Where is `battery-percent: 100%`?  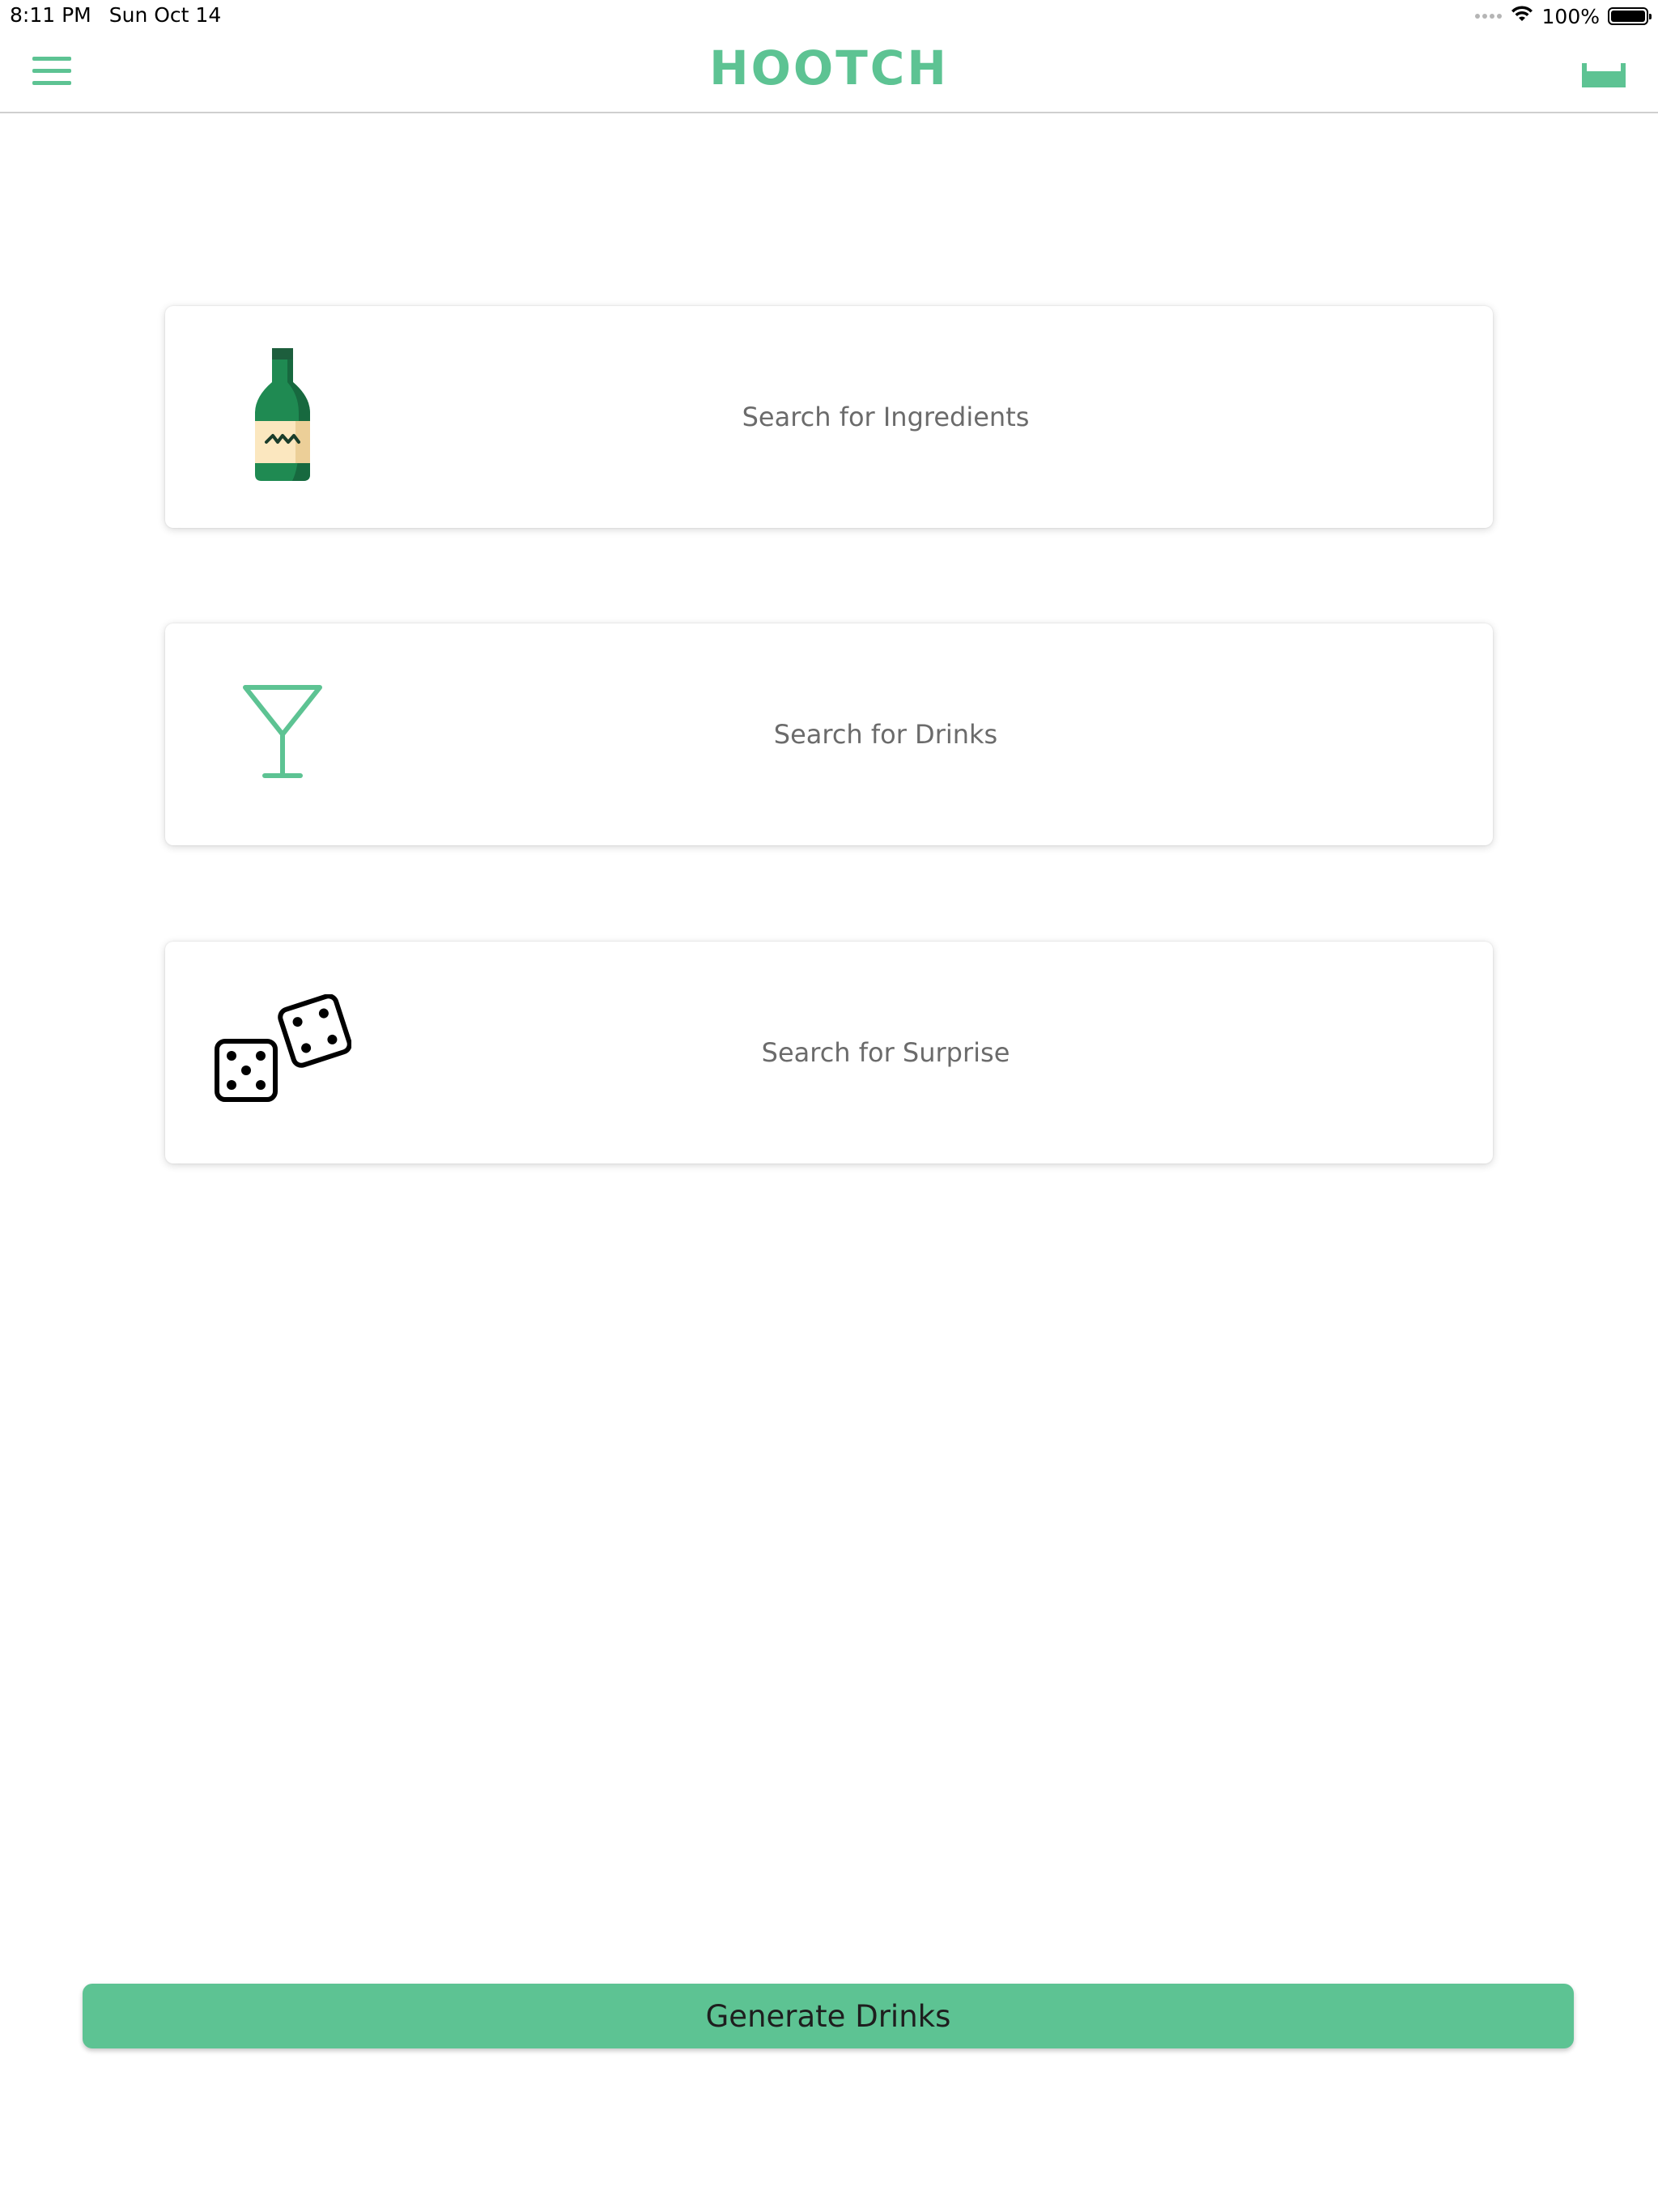
battery-percent: 100% is located at coordinates (1570, 16).